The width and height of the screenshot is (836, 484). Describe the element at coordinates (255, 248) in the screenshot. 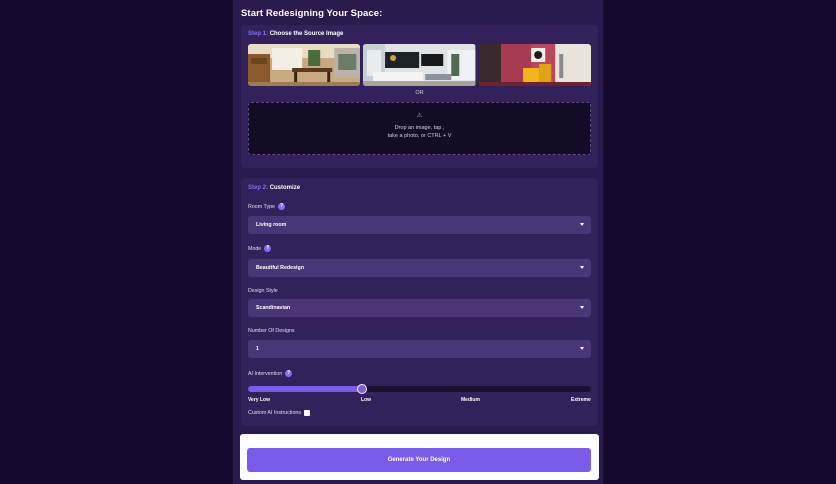

I see `mode-label-text: Mode` at that location.